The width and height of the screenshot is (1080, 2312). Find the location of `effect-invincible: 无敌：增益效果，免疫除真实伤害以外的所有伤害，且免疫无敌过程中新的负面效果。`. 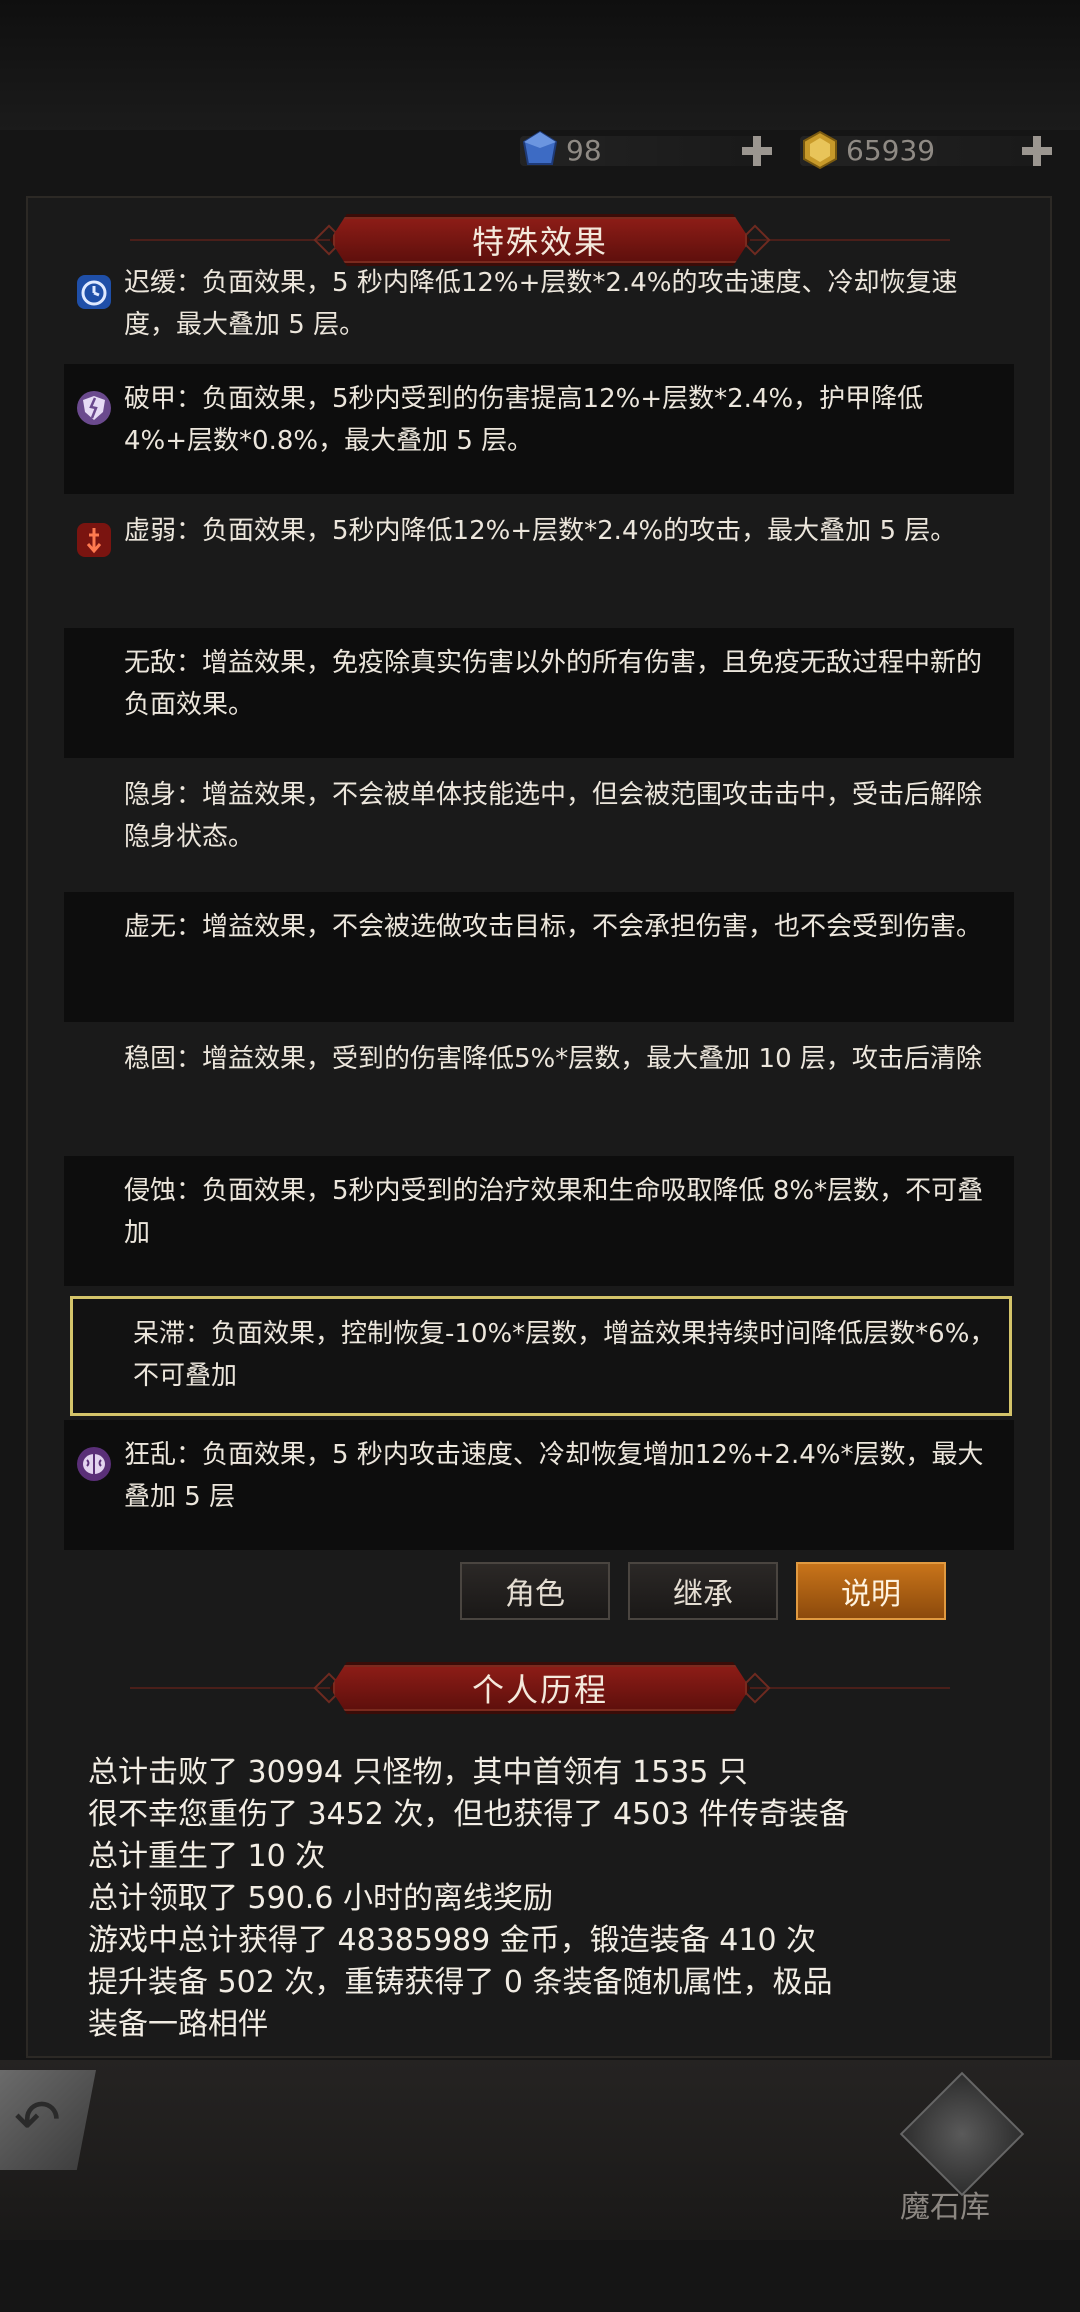

effect-invincible: 无敌：增益效果，免疫除真实伤害以外的所有伤害，且免疫无敌过程中新的负面效果。 is located at coordinates (539, 693).